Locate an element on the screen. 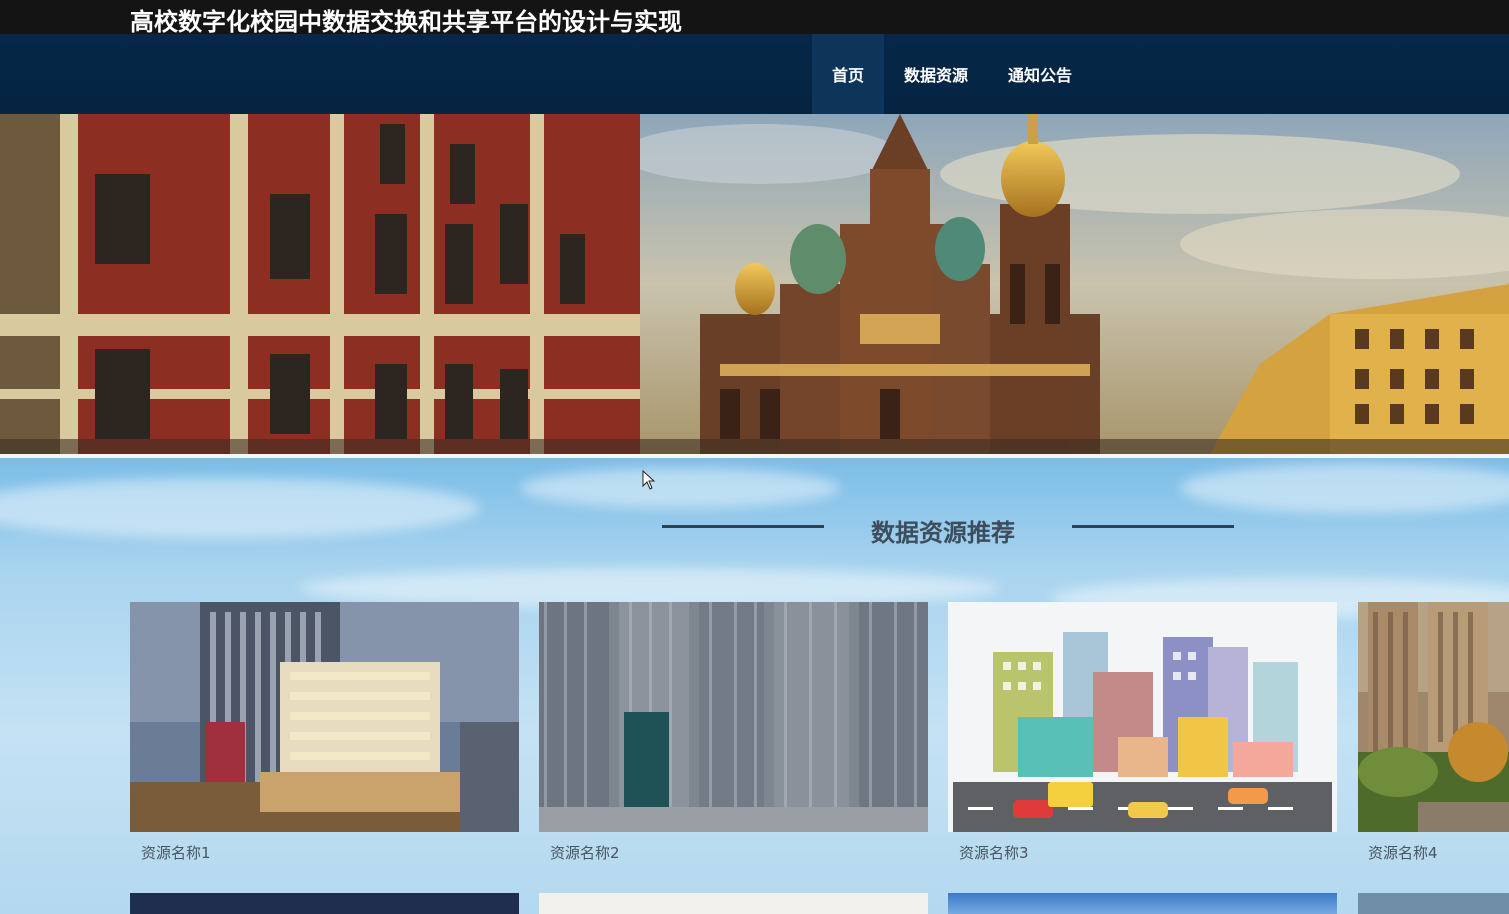 The image size is (1509, 914). navbar: 首页 数据资源 通知公告 is located at coordinates (754, 74).